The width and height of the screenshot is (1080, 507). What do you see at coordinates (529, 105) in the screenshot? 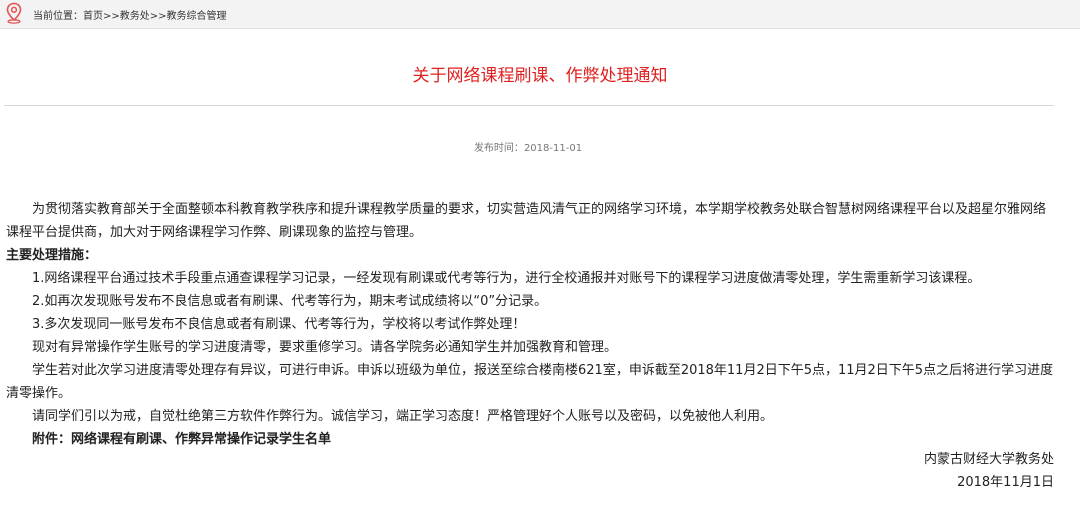
I see `title-divider` at bounding box center [529, 105].